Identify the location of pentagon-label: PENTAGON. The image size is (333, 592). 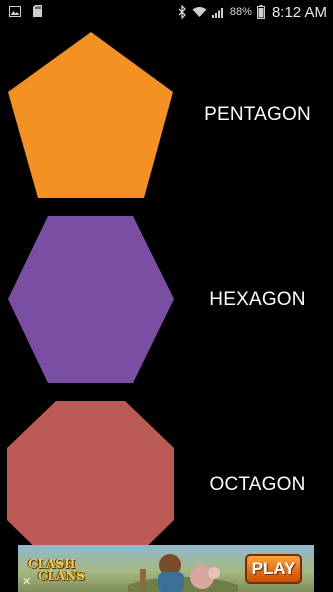
(257, 114).